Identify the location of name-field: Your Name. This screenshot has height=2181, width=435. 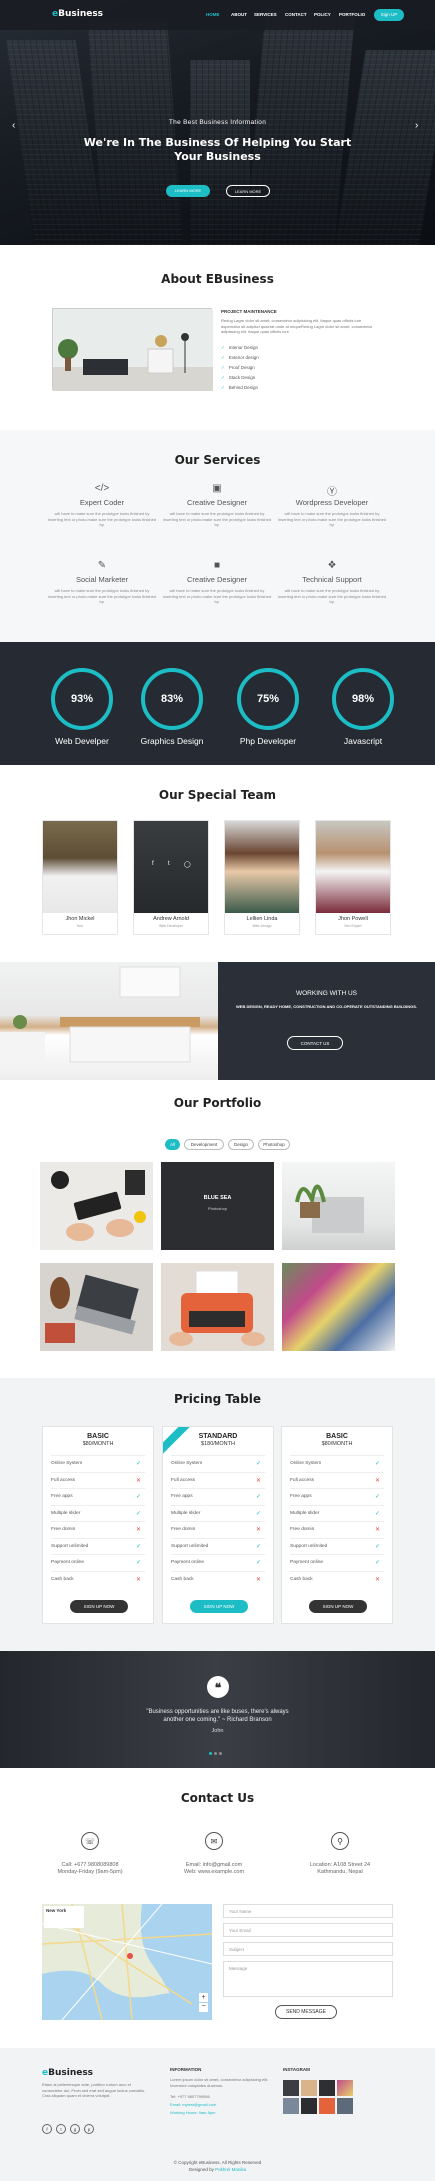
(308, 1911).